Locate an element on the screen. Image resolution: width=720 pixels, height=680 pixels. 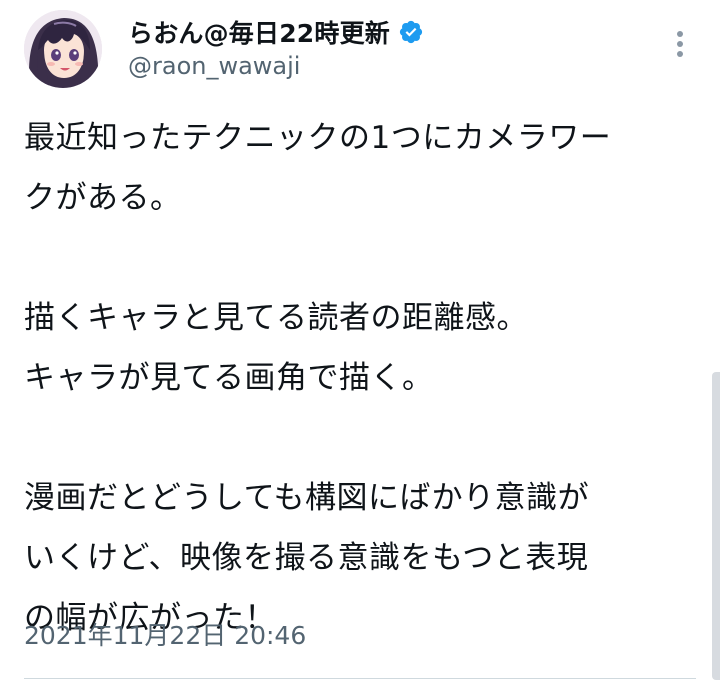
author-name-row: らおん@毎日22時更新 is located at coordinates (276, 32).